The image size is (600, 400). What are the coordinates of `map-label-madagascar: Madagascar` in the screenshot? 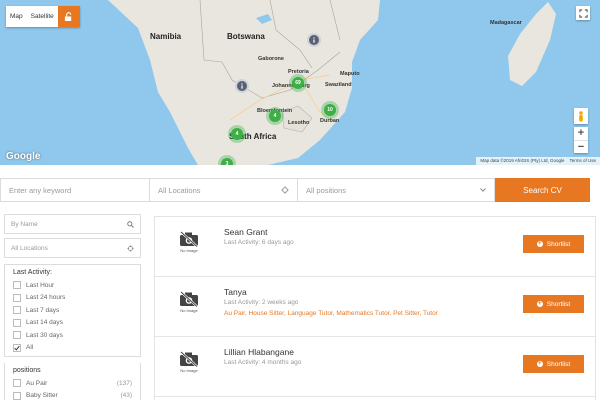 It's located at (506, 23).